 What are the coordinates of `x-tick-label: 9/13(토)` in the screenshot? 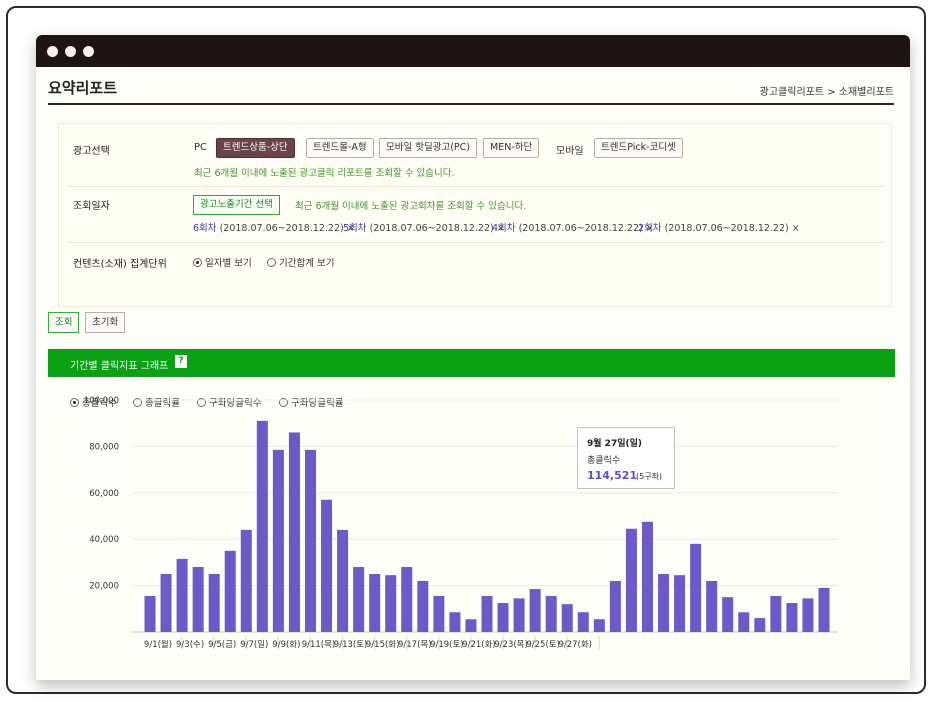 It's located at (351, 645).